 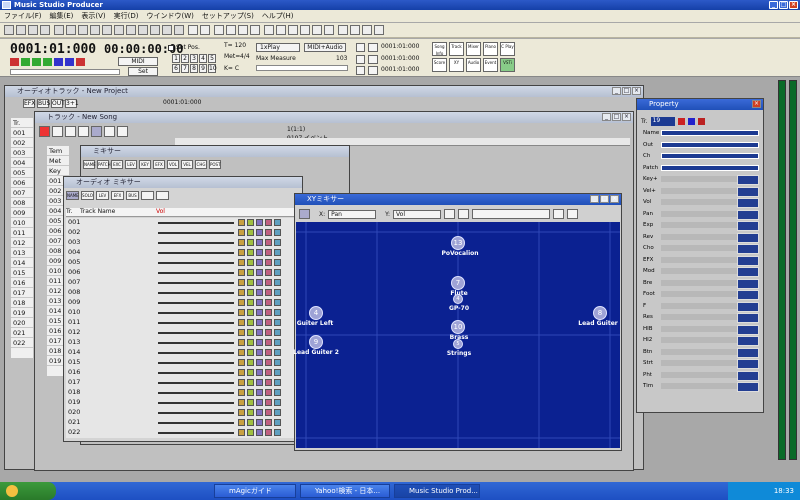 I want to click on piano-icon, so click(x=57, y=131).